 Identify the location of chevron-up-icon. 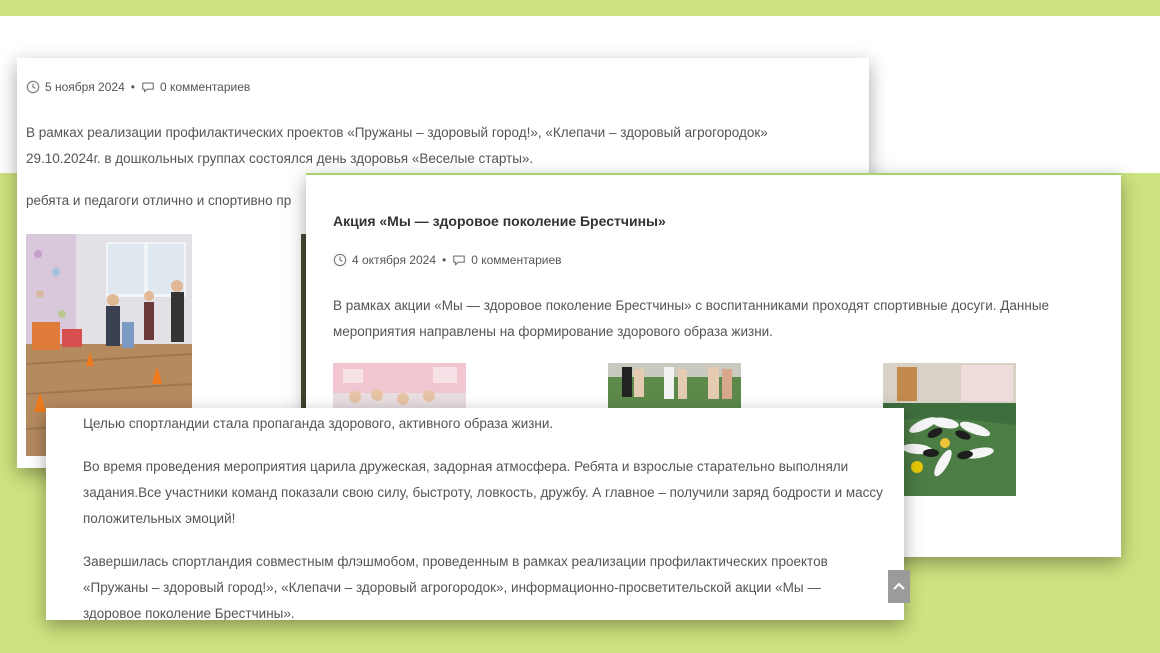
(899, 586).